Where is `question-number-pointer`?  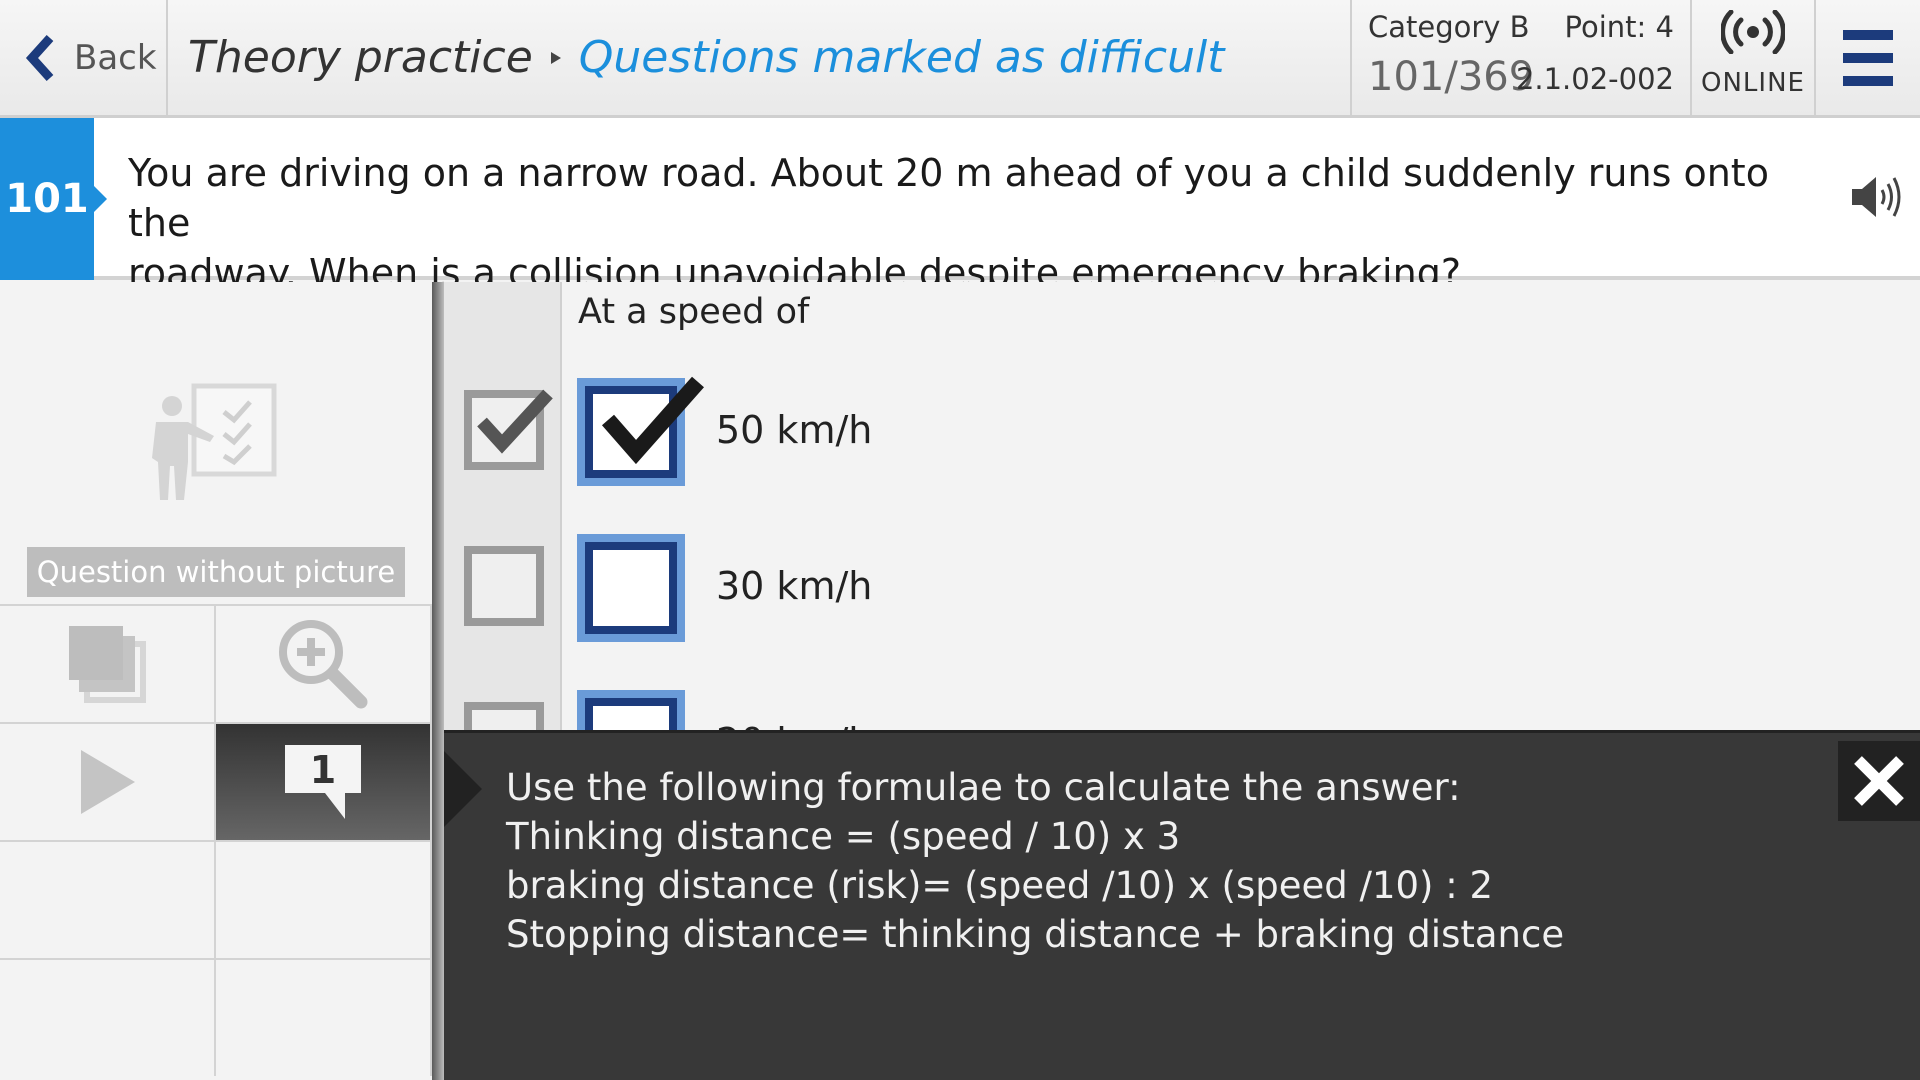 question-number-pointer is located at coordinates (100, 199).